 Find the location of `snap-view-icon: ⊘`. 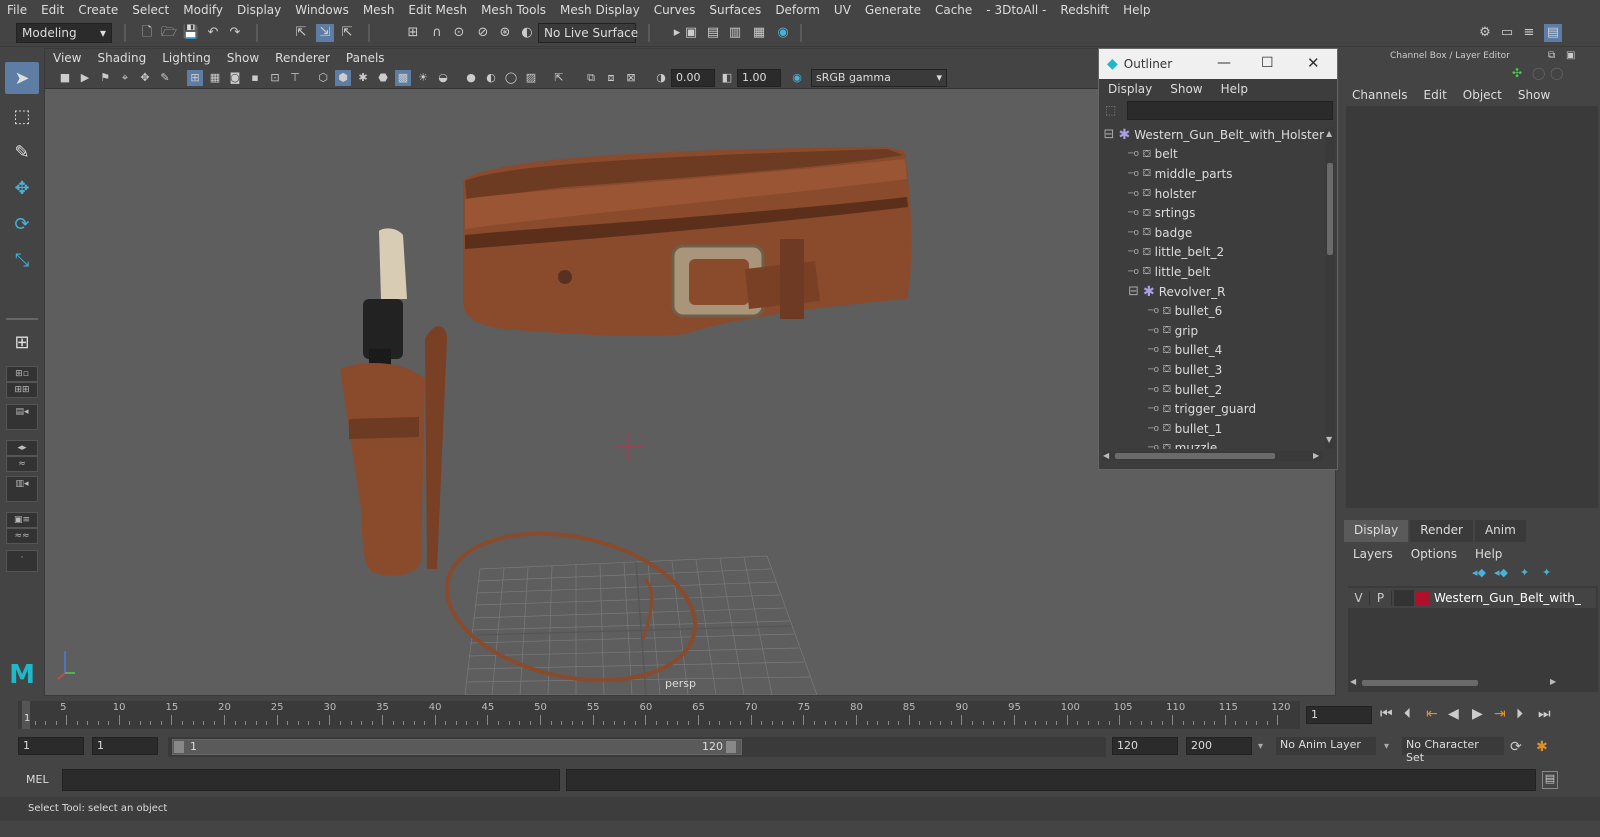

snap-view-icon: ⊘ is located at coordinates (483, 33).